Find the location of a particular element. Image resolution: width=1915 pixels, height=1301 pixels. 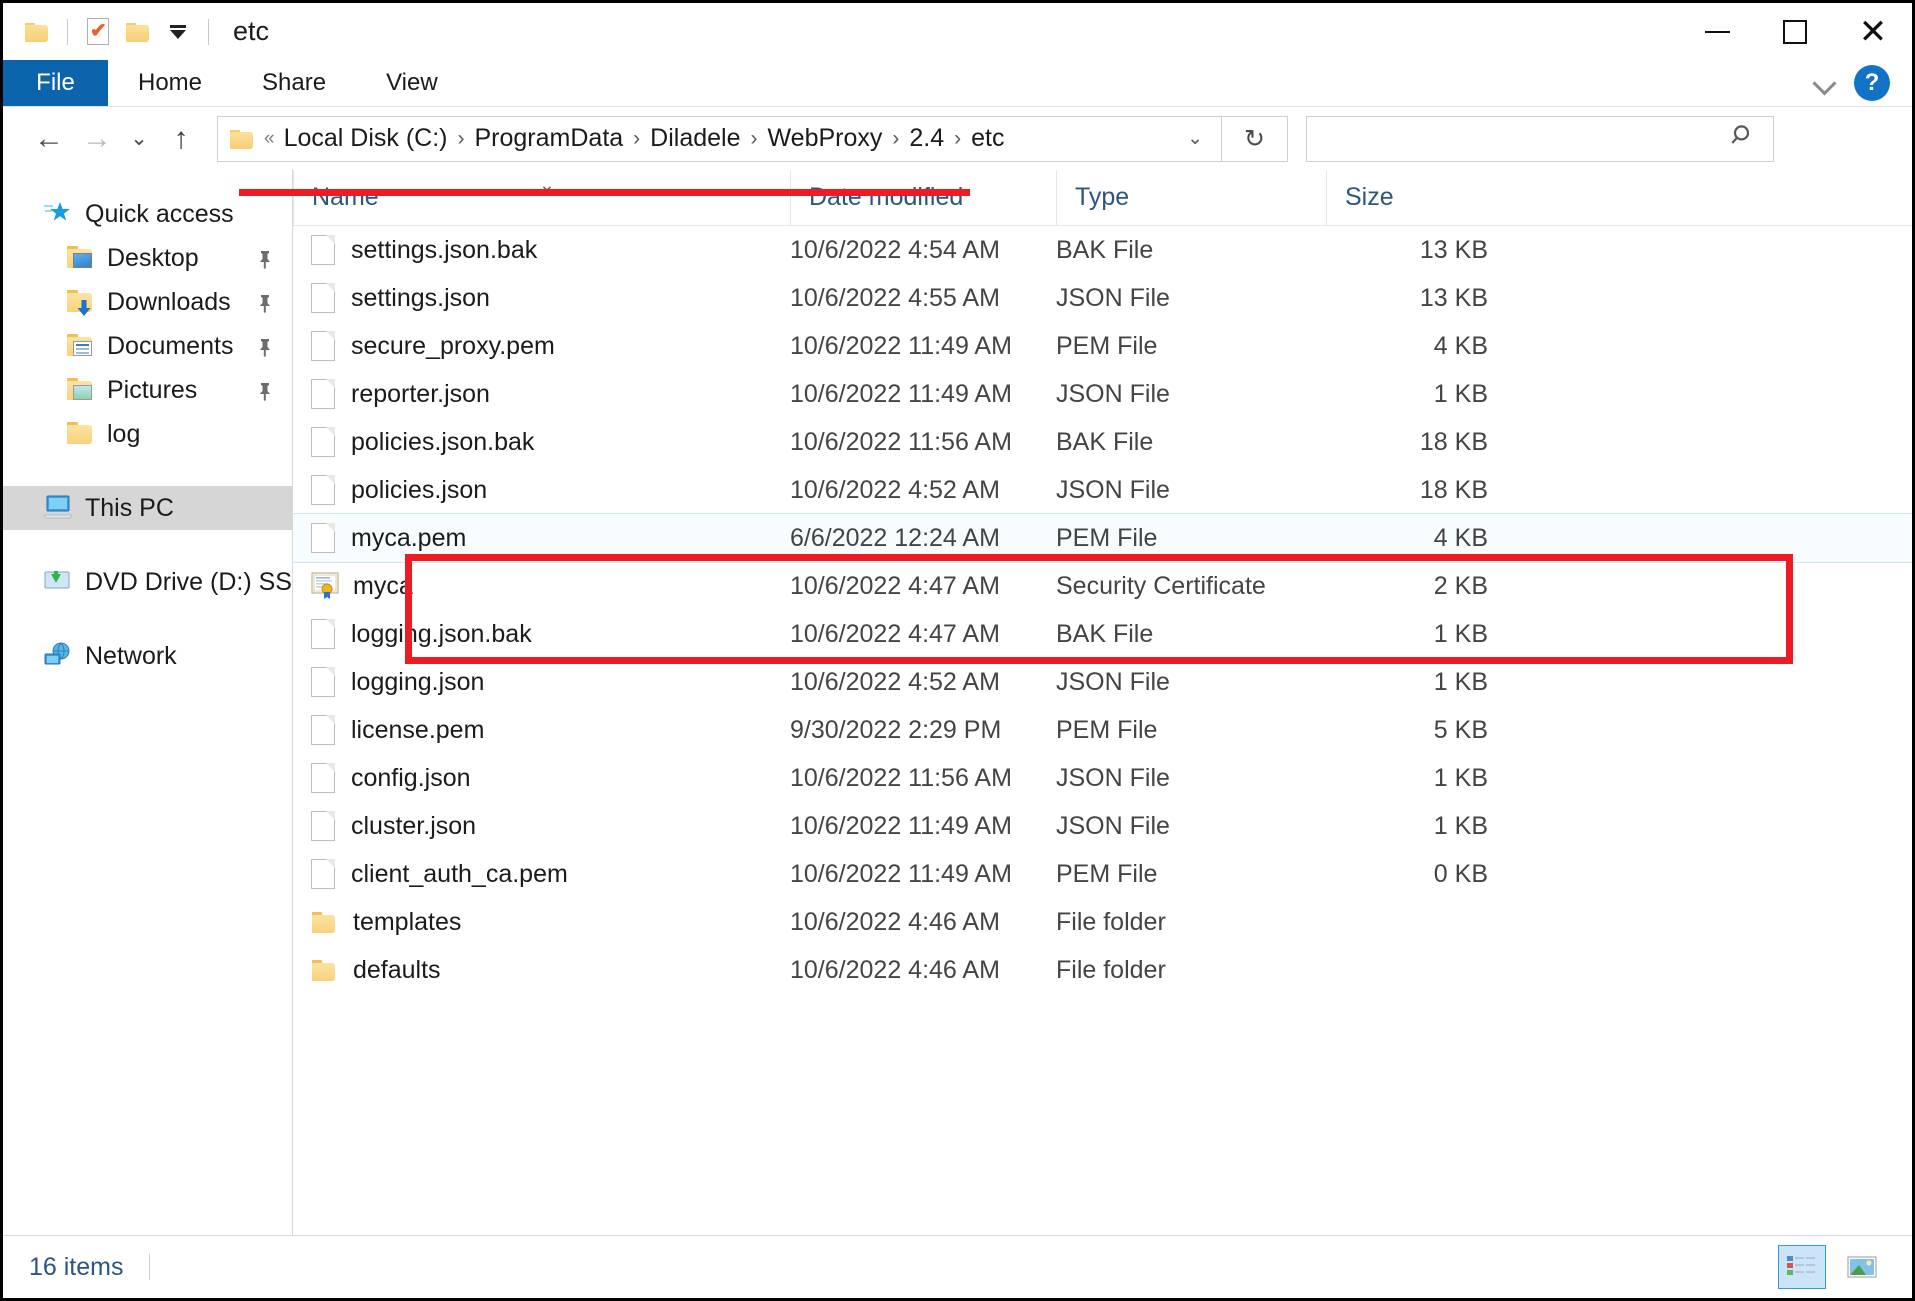

address-folder-icon is located at coordinates (242, 139).